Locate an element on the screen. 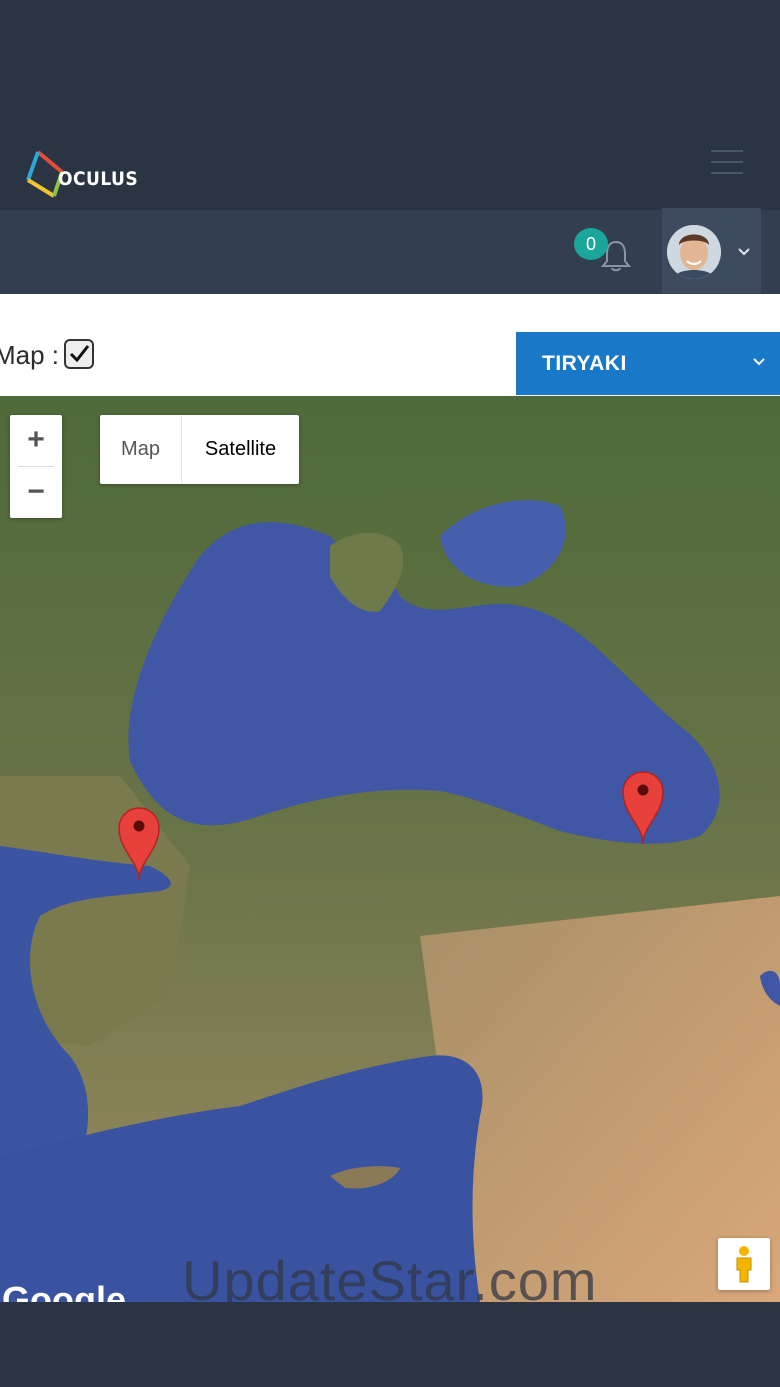 The image size is (780, 1387). map-marker-istanbul is located at coordinates (139, 844).